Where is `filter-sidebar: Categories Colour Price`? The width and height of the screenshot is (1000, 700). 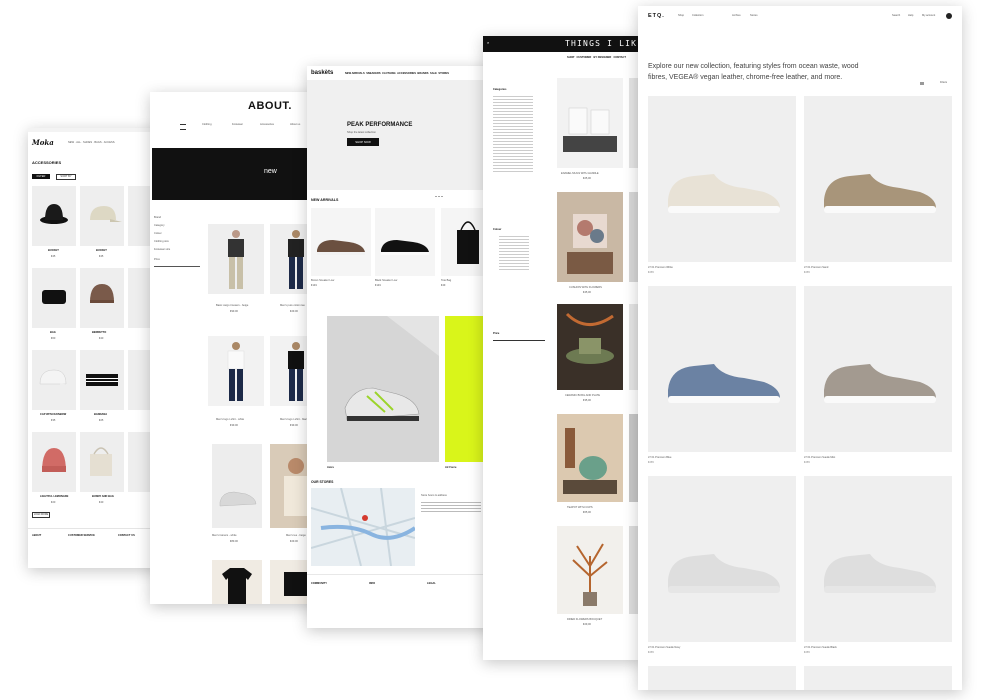 filter-sidebar: Categories Colour Price is located at coordinates (521, 218).